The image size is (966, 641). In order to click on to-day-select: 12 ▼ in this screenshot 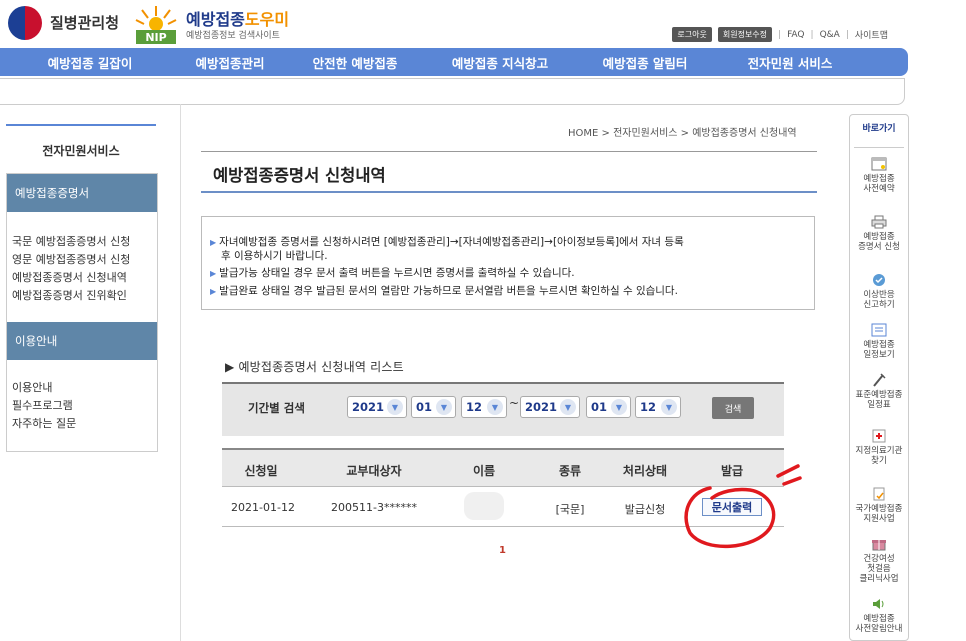, I will do `click(658, 407)`.